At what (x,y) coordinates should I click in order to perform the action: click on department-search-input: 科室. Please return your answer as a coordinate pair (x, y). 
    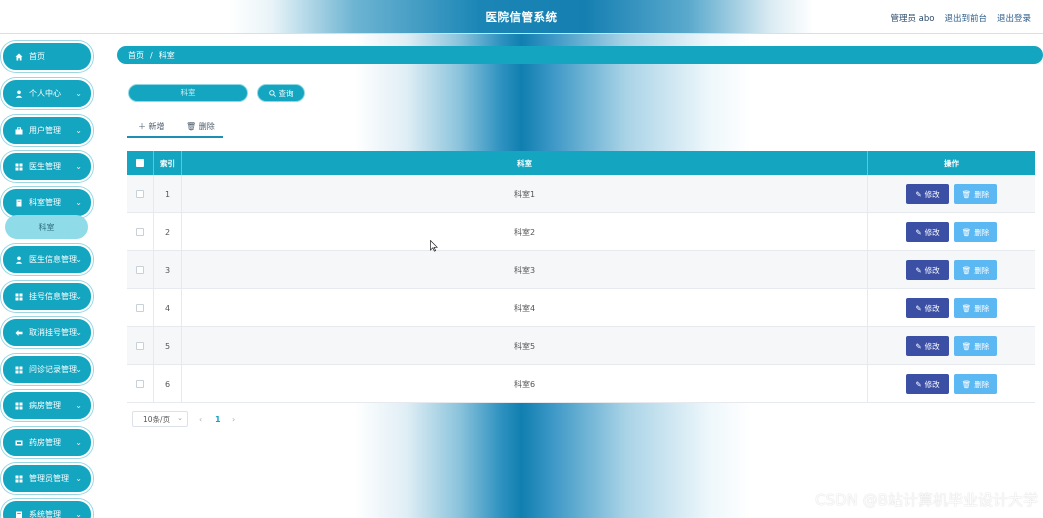
    Looking at the image, I should click on (188, 93).